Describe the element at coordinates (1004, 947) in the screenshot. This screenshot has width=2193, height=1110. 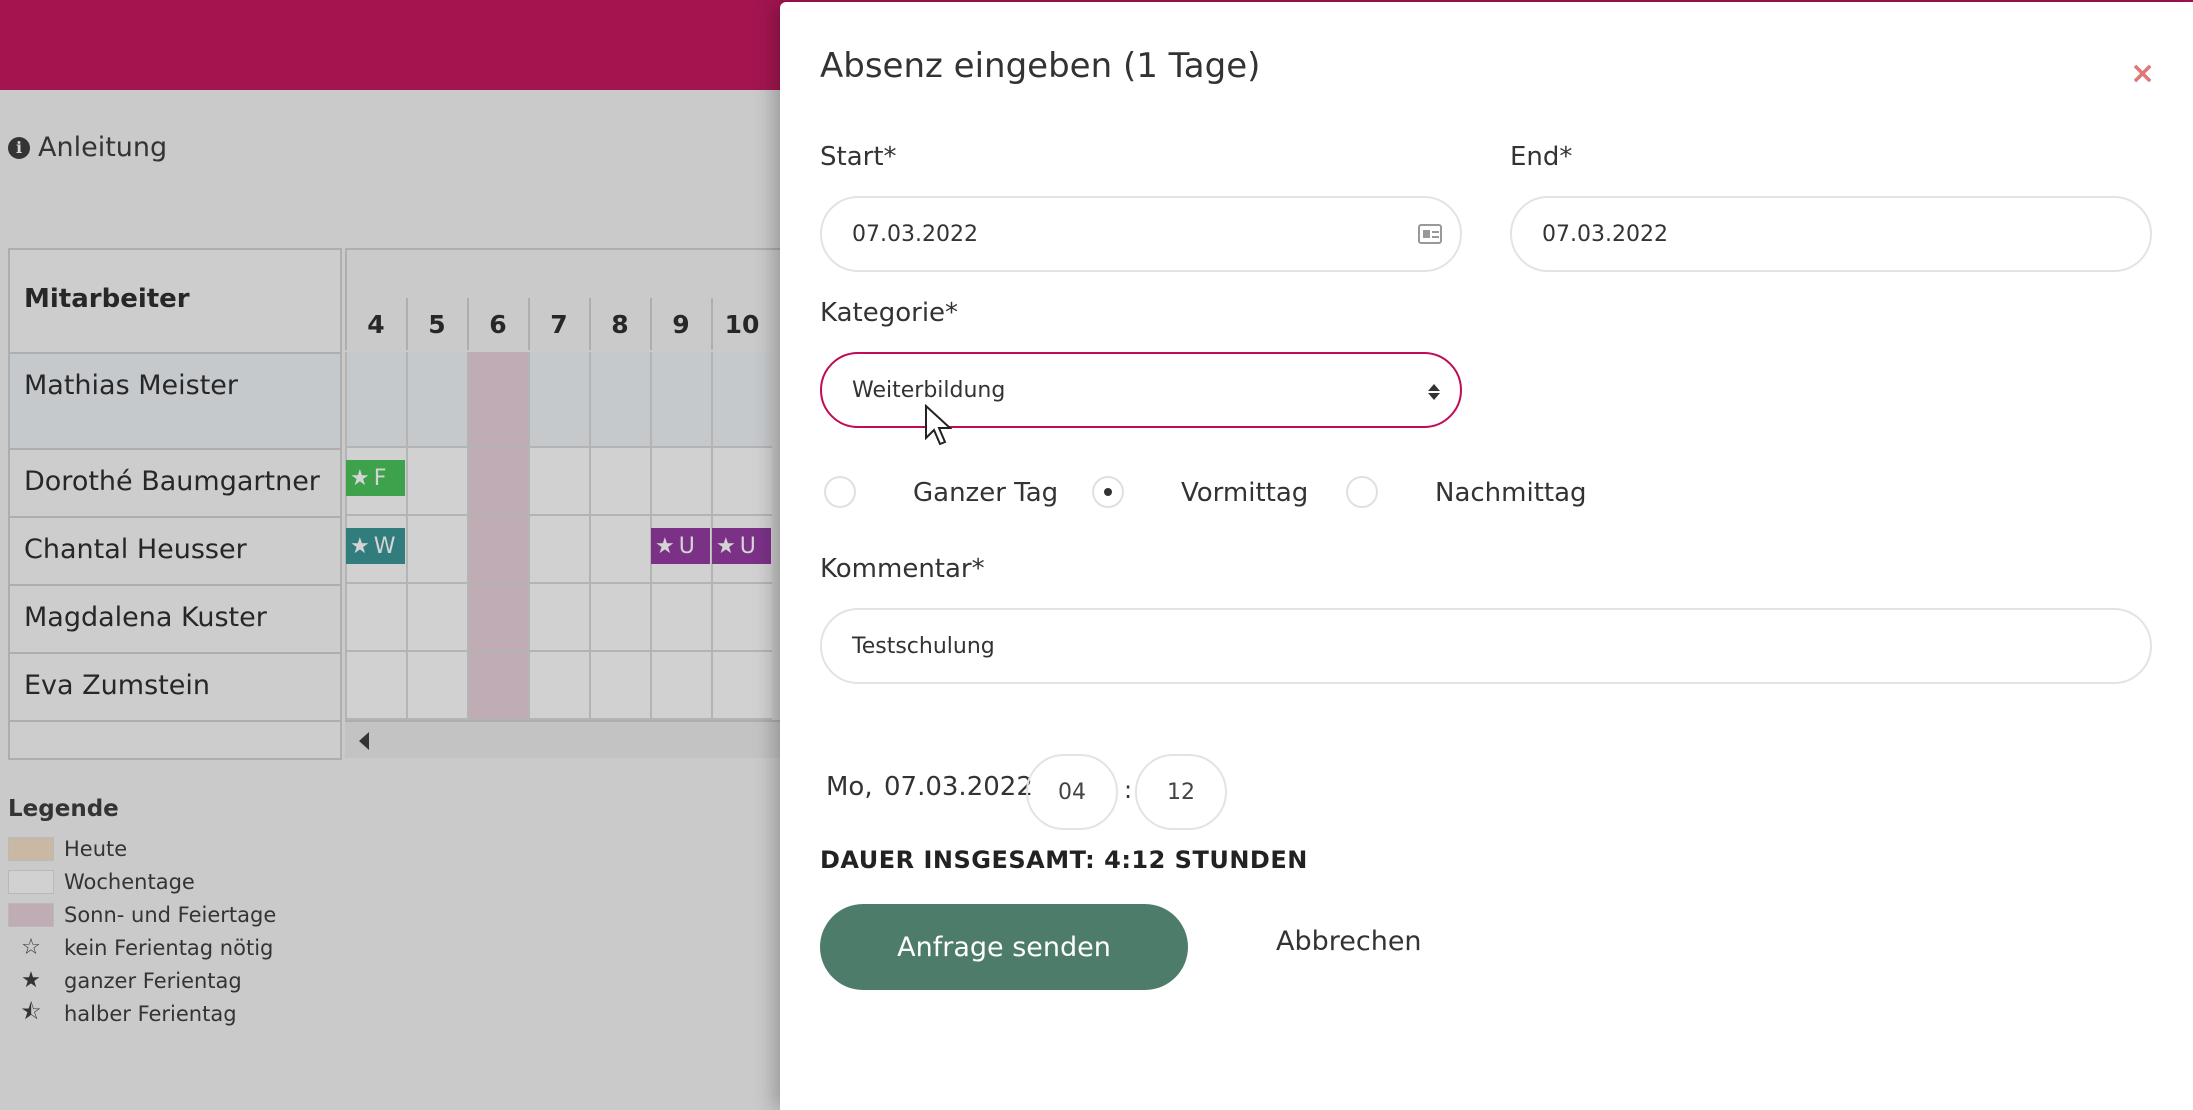
I see `submit-request-button: Anfrage senden` at that location.